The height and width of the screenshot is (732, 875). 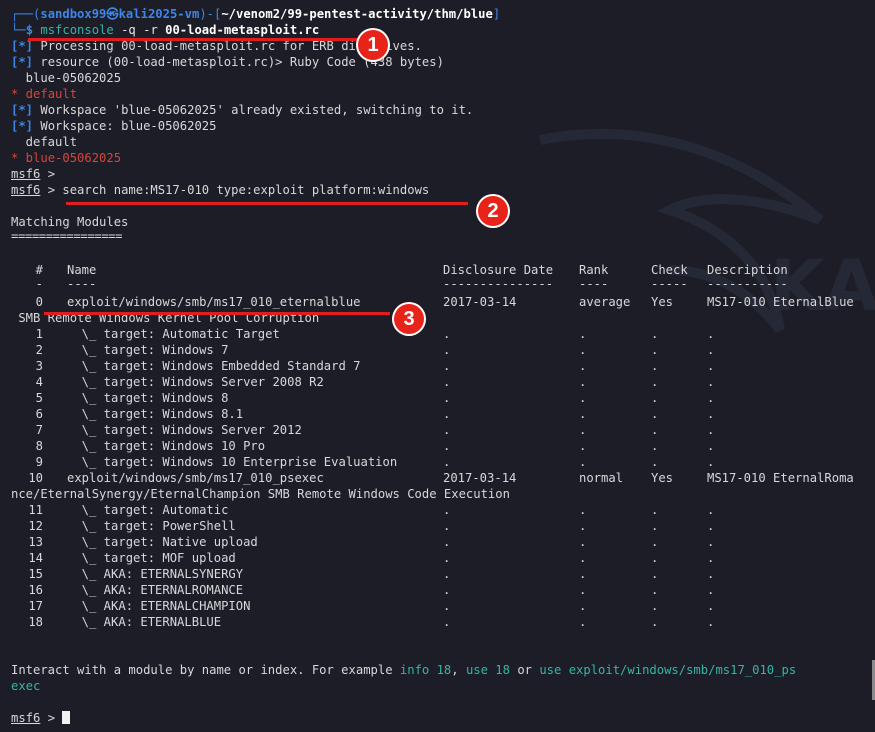 What do you see at coordinates (82, 284) in the screenshot?
I see `col-rule: ----` at bounding box center [82, 284].